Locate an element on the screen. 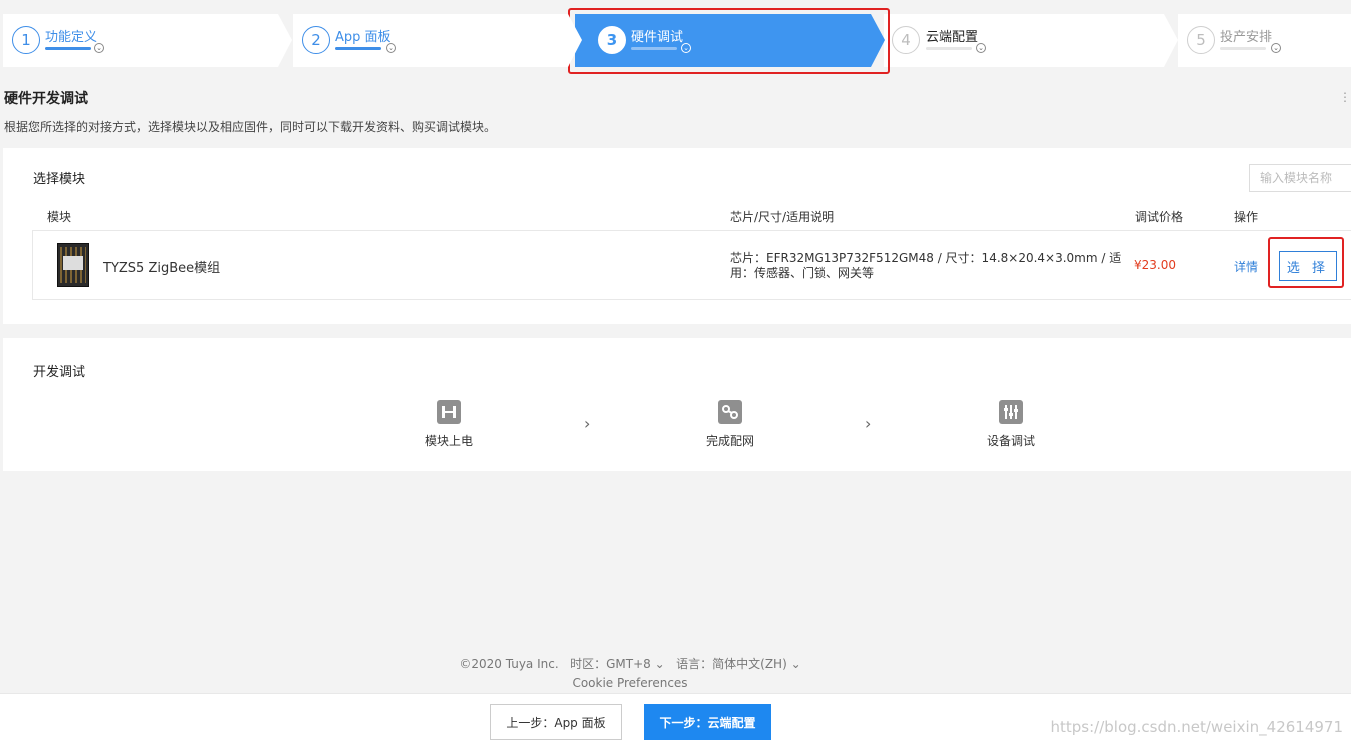 The image size is (1351, 746). module-power-icon is located at coordinates (449, 412).